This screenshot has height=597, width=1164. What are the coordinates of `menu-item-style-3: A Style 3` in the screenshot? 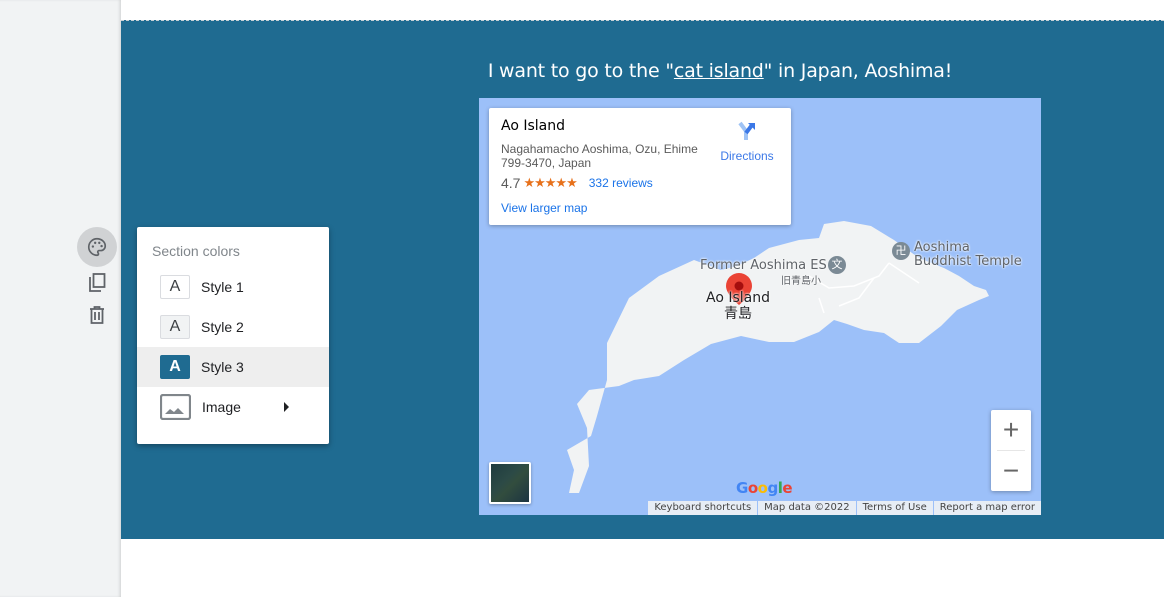 It's located at (233, 367).